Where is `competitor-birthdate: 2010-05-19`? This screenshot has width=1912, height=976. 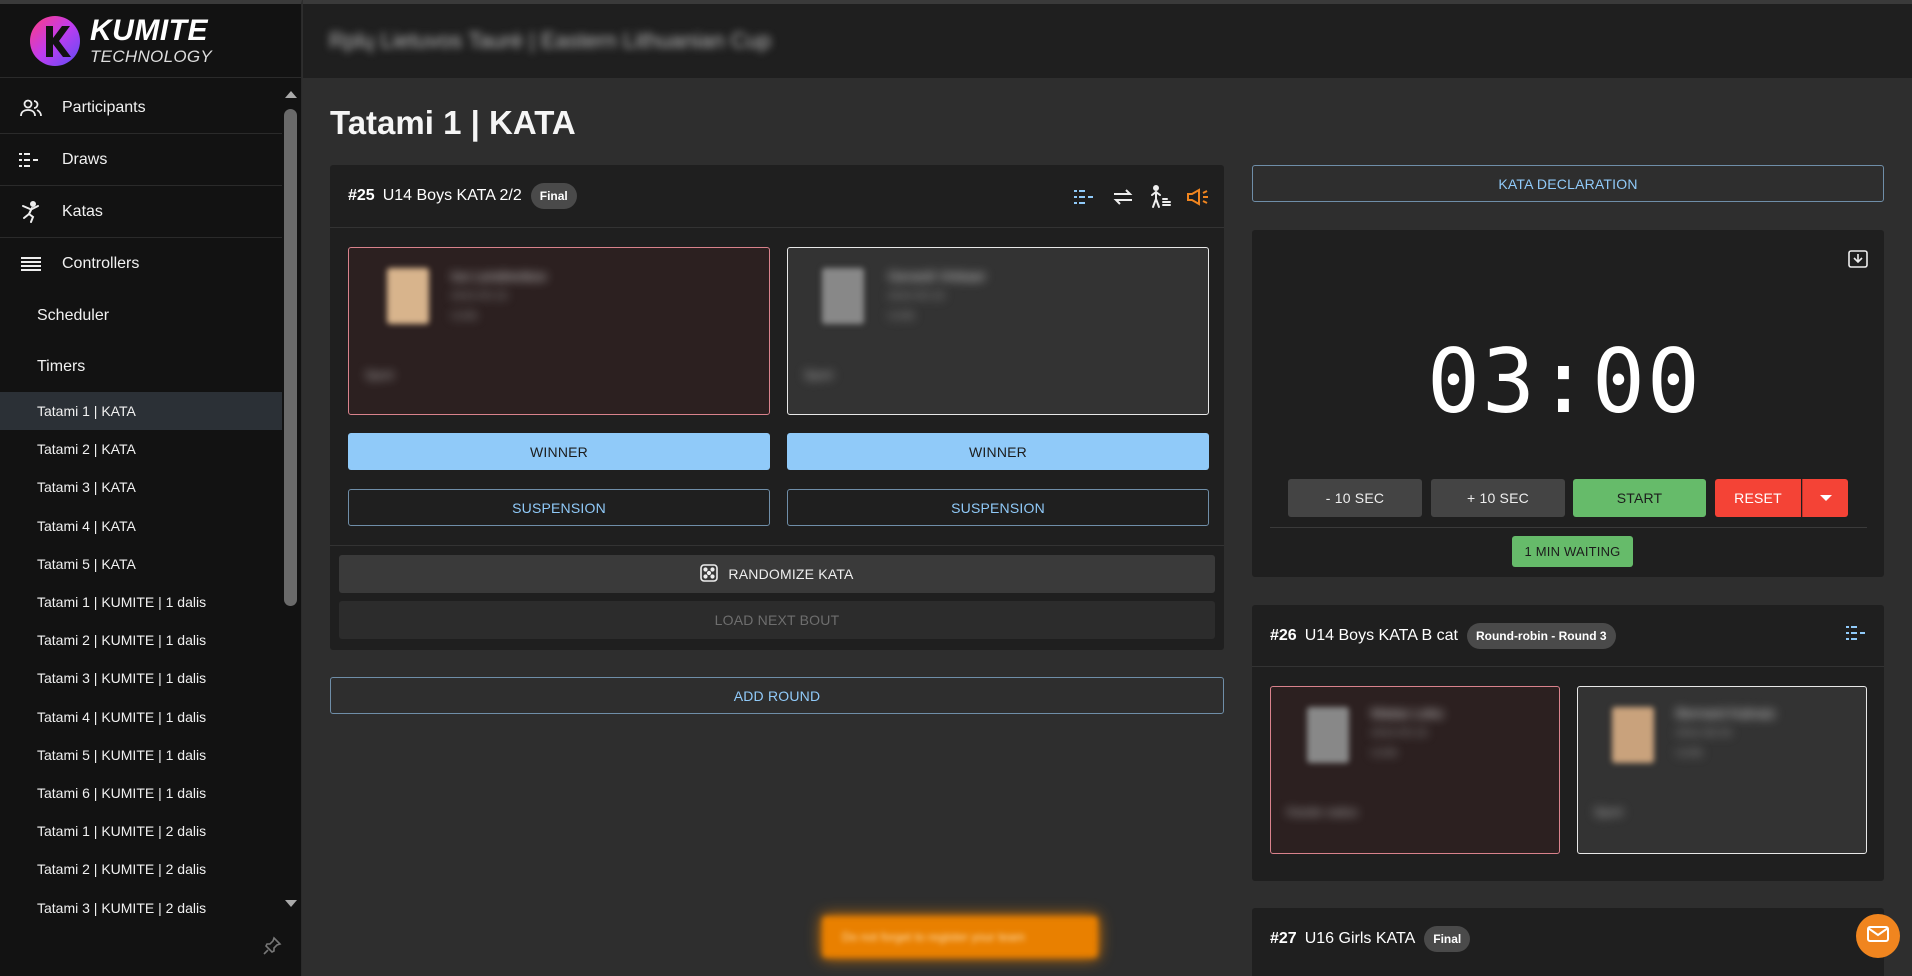 competitor-birthdate: 2010-05-19 is located at coordinates (1399, 733).